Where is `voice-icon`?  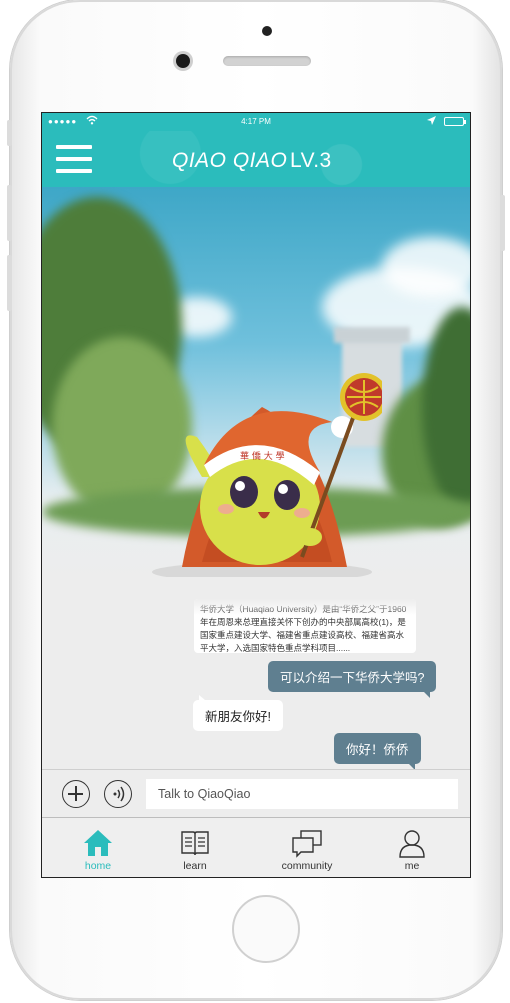
voice-icon is located at coordinates (118, 794).